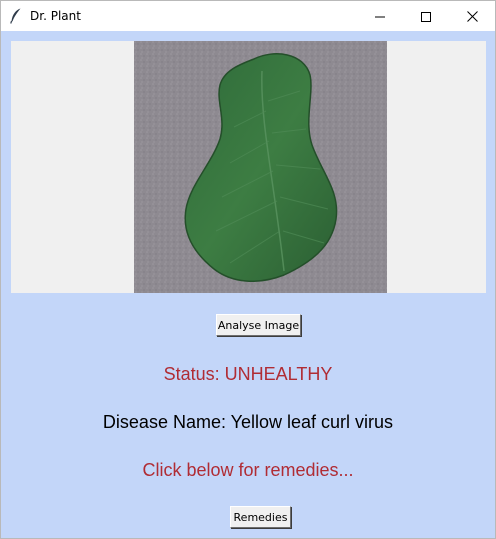 The height and width of the screenshot is (539, 496). What do you see at coordinates (258, 325) in the screenshot?
I see `analyse-image-button: Analyse Image` at bounding box center [258, 325].